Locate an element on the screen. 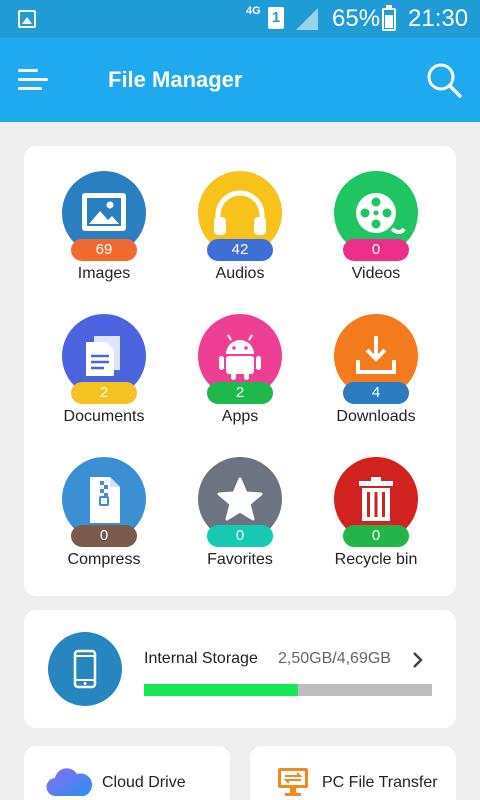 This screenshot has width=480, height=800. category-label: Documents is located at coordinates (104, 416).